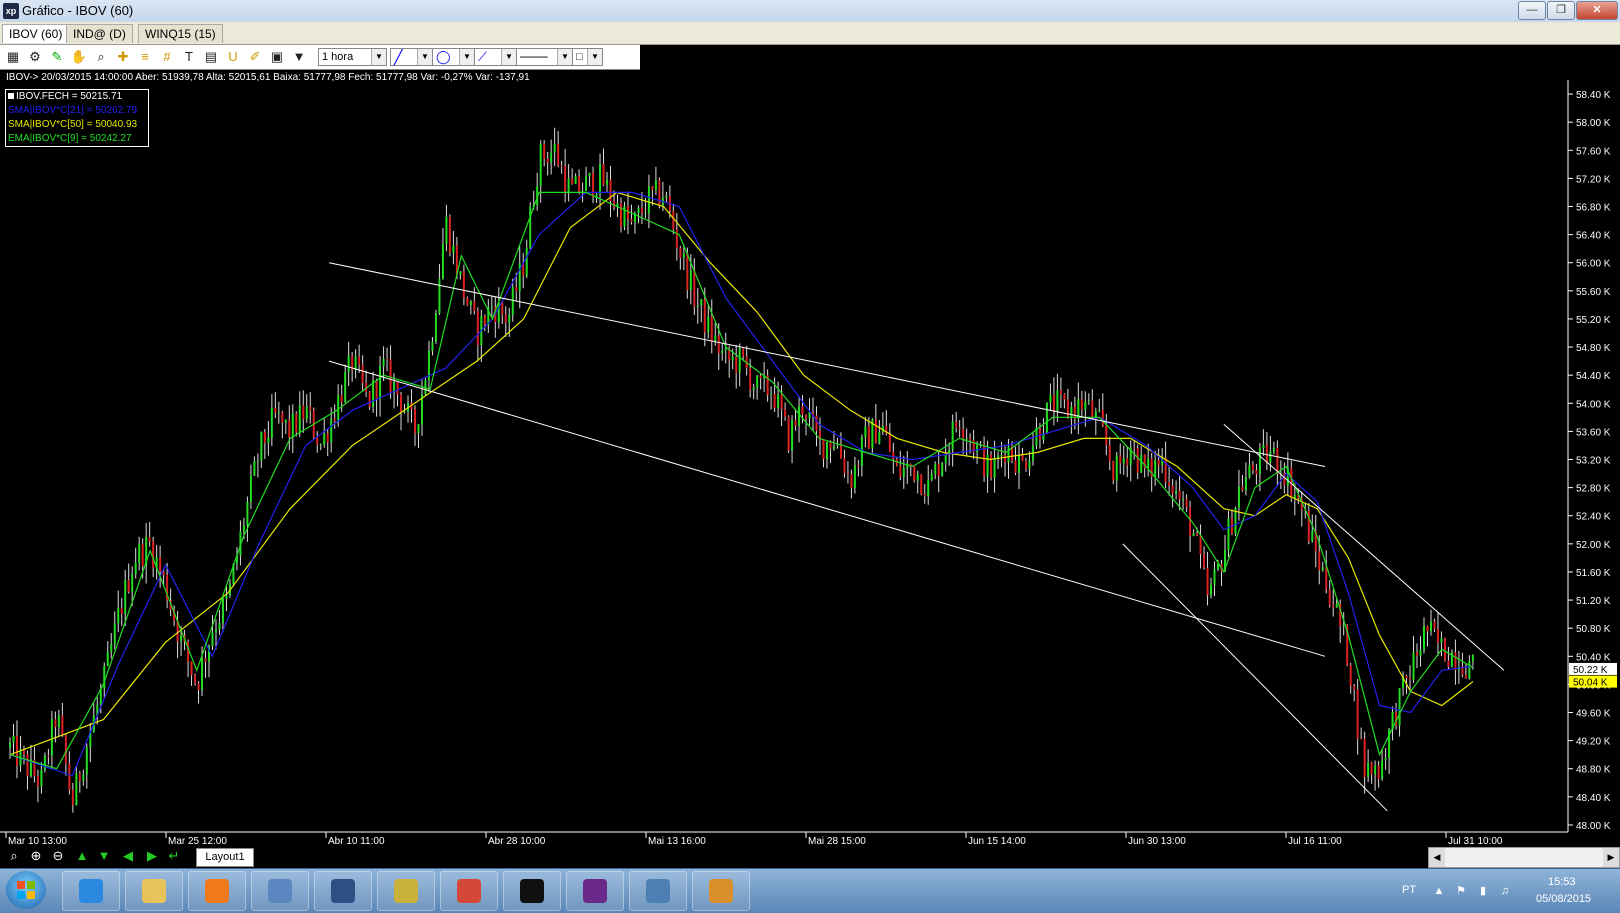 This screenshot has width=1620, height=913. I want to click on color-select: □ ▼, so click(587, 57).